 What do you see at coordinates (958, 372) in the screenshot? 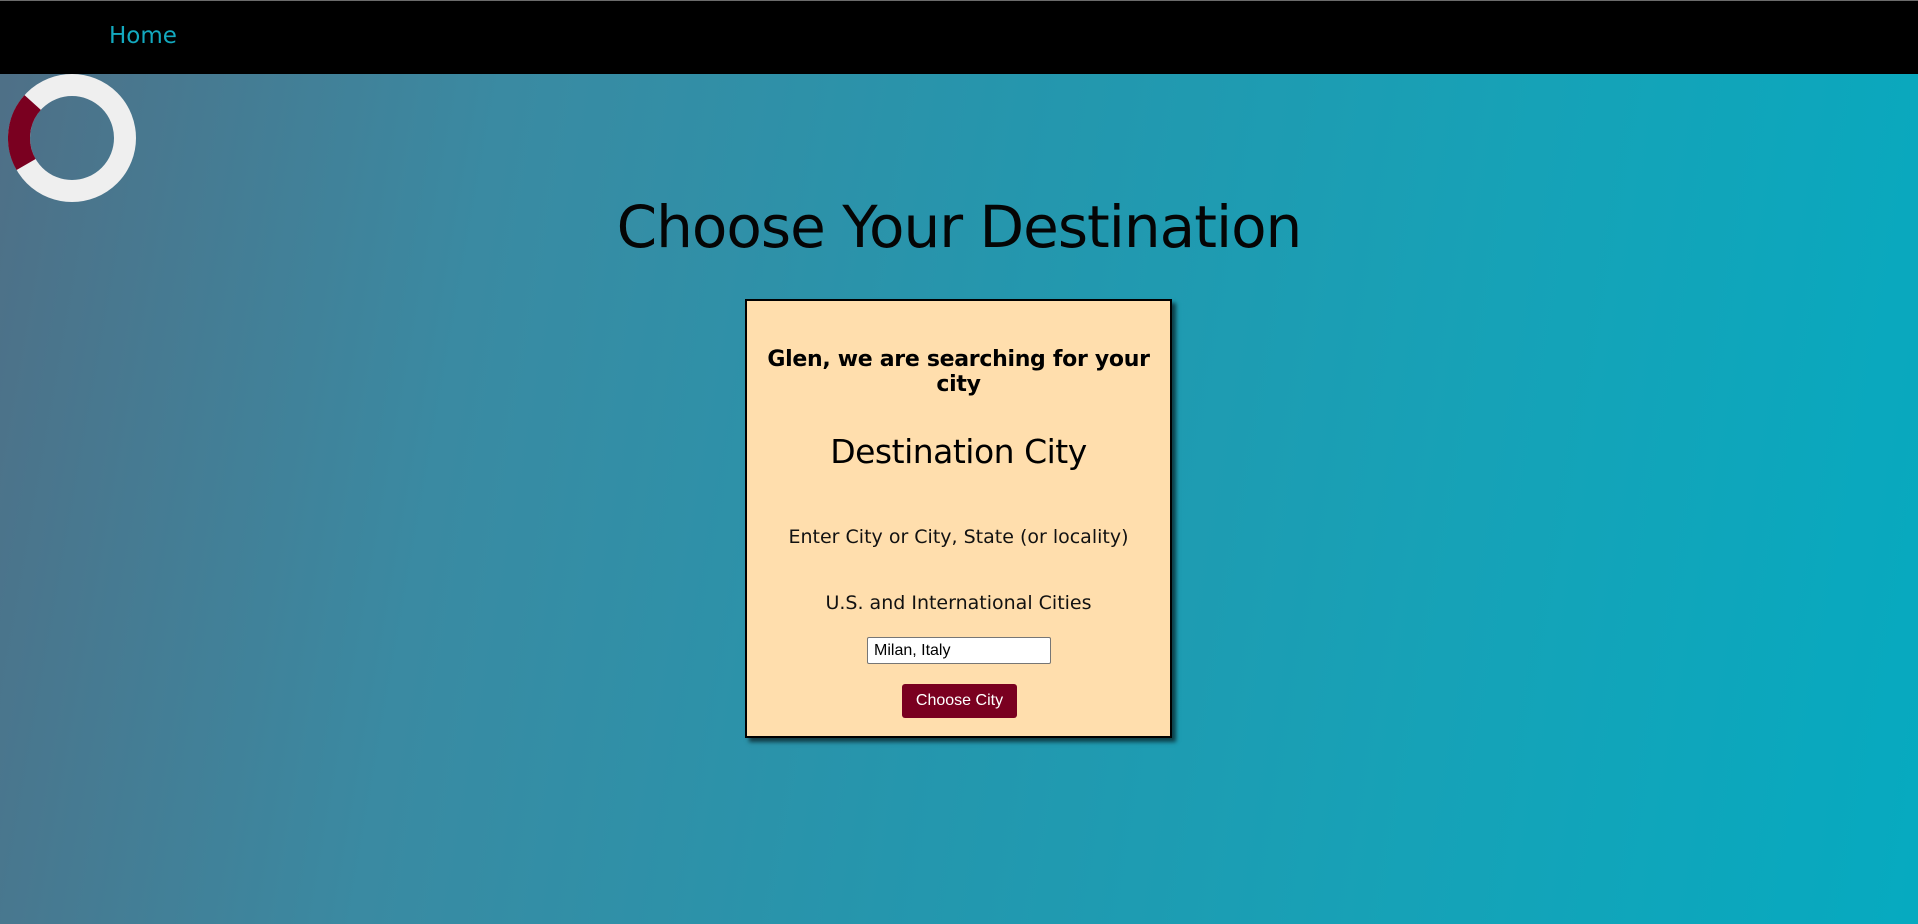
I see `search-greeting: Glen, we are searching for your city` at bounding box center [958, 372].